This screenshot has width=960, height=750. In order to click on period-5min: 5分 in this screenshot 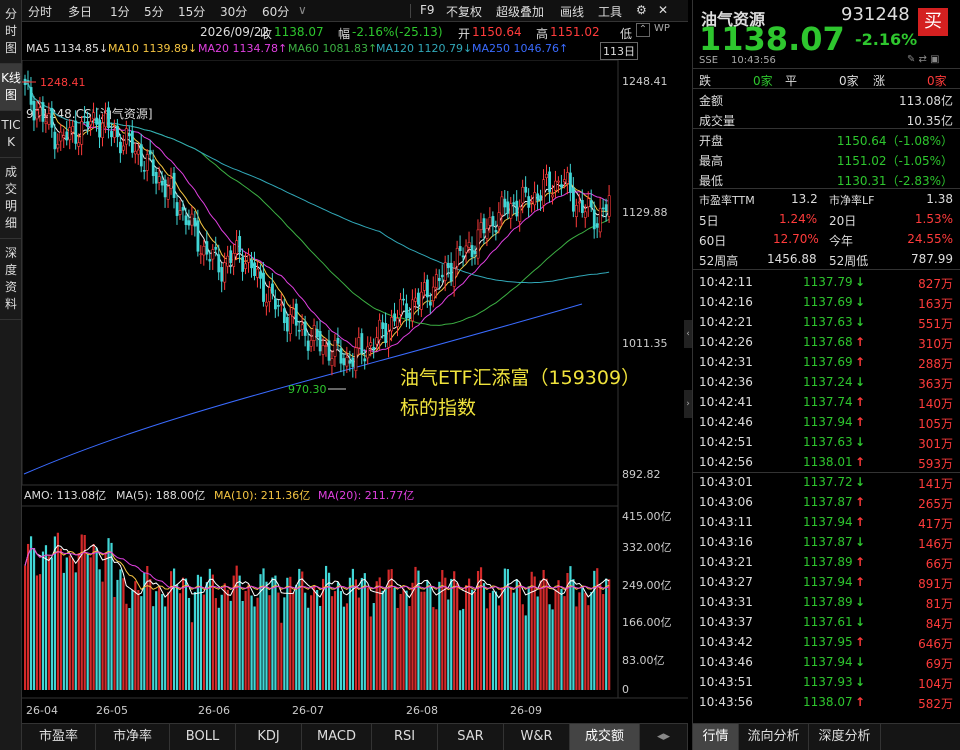, I will do `click(154, 11)`.